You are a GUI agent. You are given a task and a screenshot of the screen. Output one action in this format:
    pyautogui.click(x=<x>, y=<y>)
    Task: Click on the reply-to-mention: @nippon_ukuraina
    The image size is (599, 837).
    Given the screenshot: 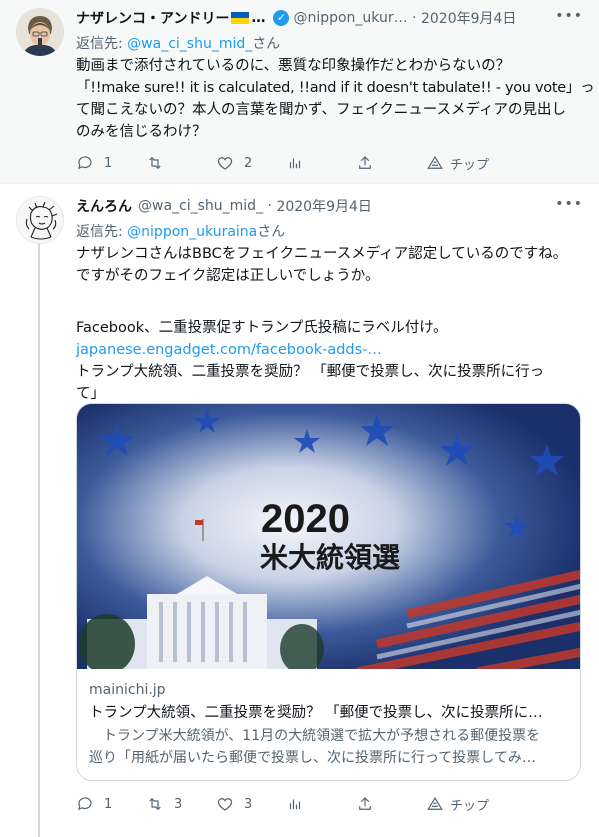 What is the action you would take?
    pyautogui.click(x=192, y=232)
    